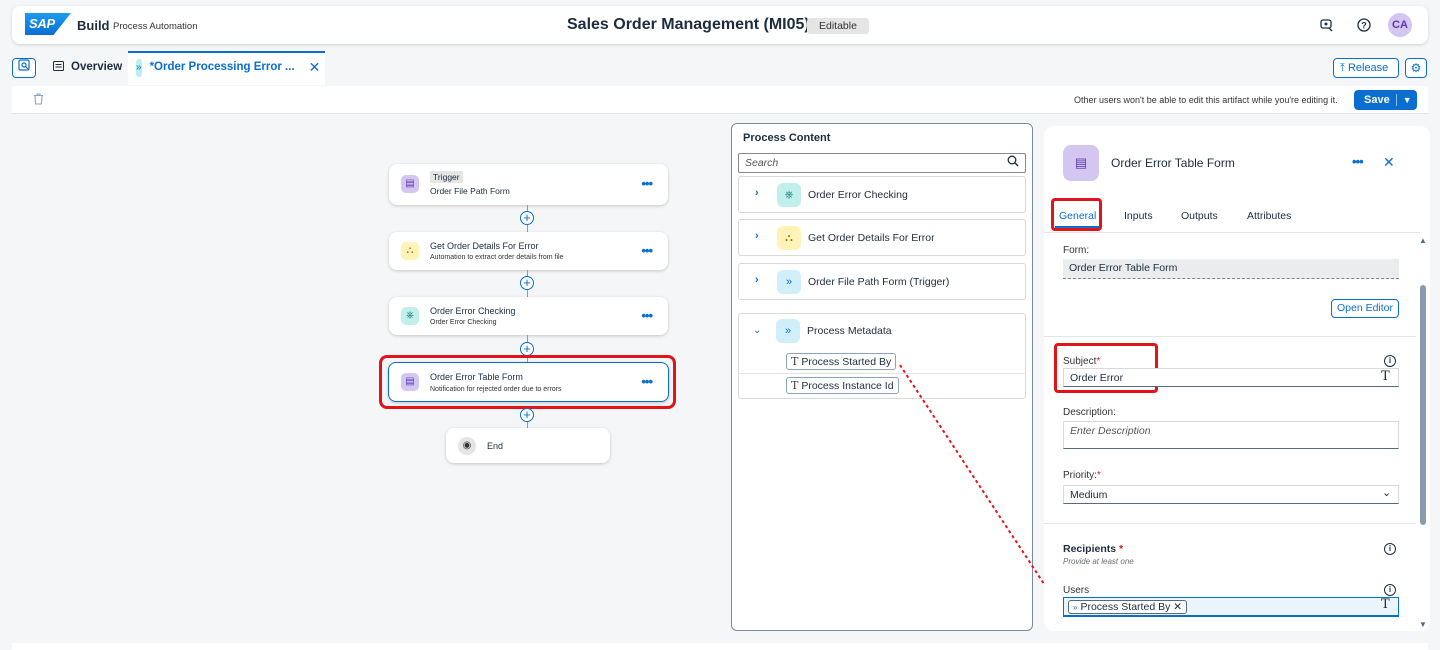 The height and width of the screenshot is (650, 1440). What do you see at coordinates (1082, 361) in the screenshot?
I see `subject-label: Subject*` at bounding box center [1082, 361].